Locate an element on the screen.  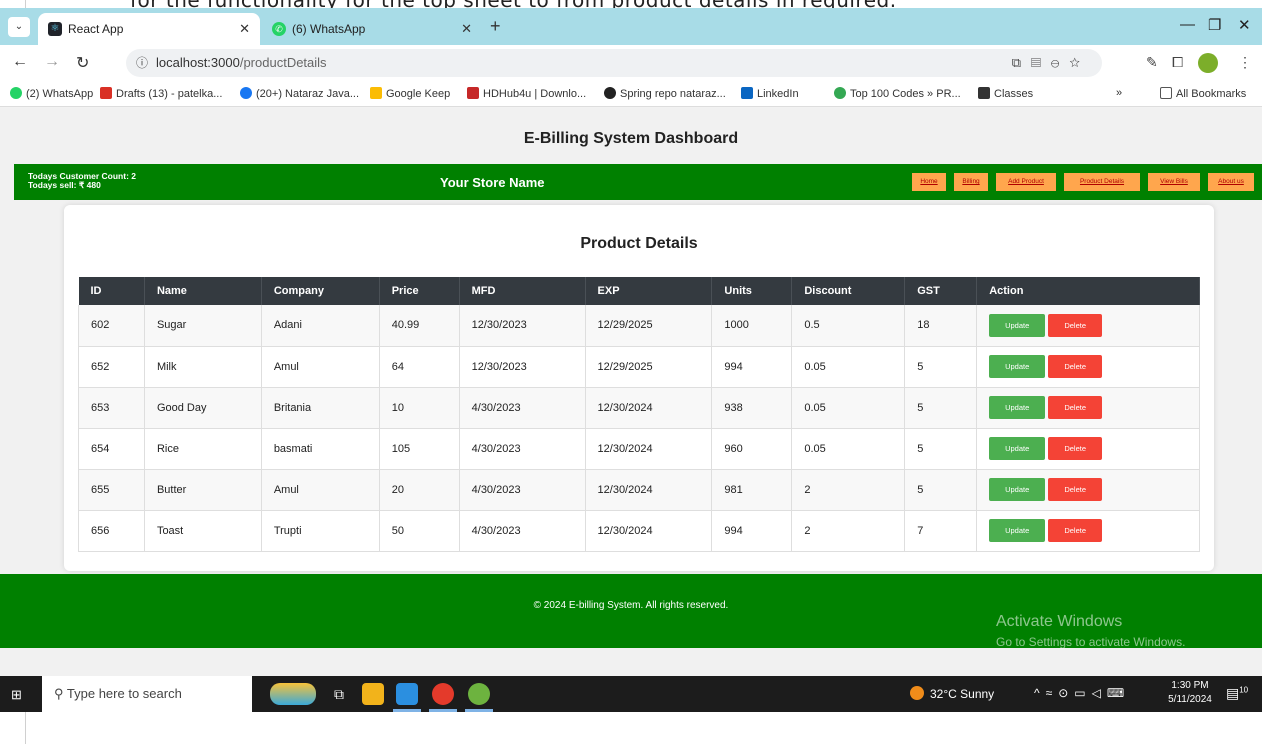
back-arrow-icon: ← is located at coordinates (20, 62).